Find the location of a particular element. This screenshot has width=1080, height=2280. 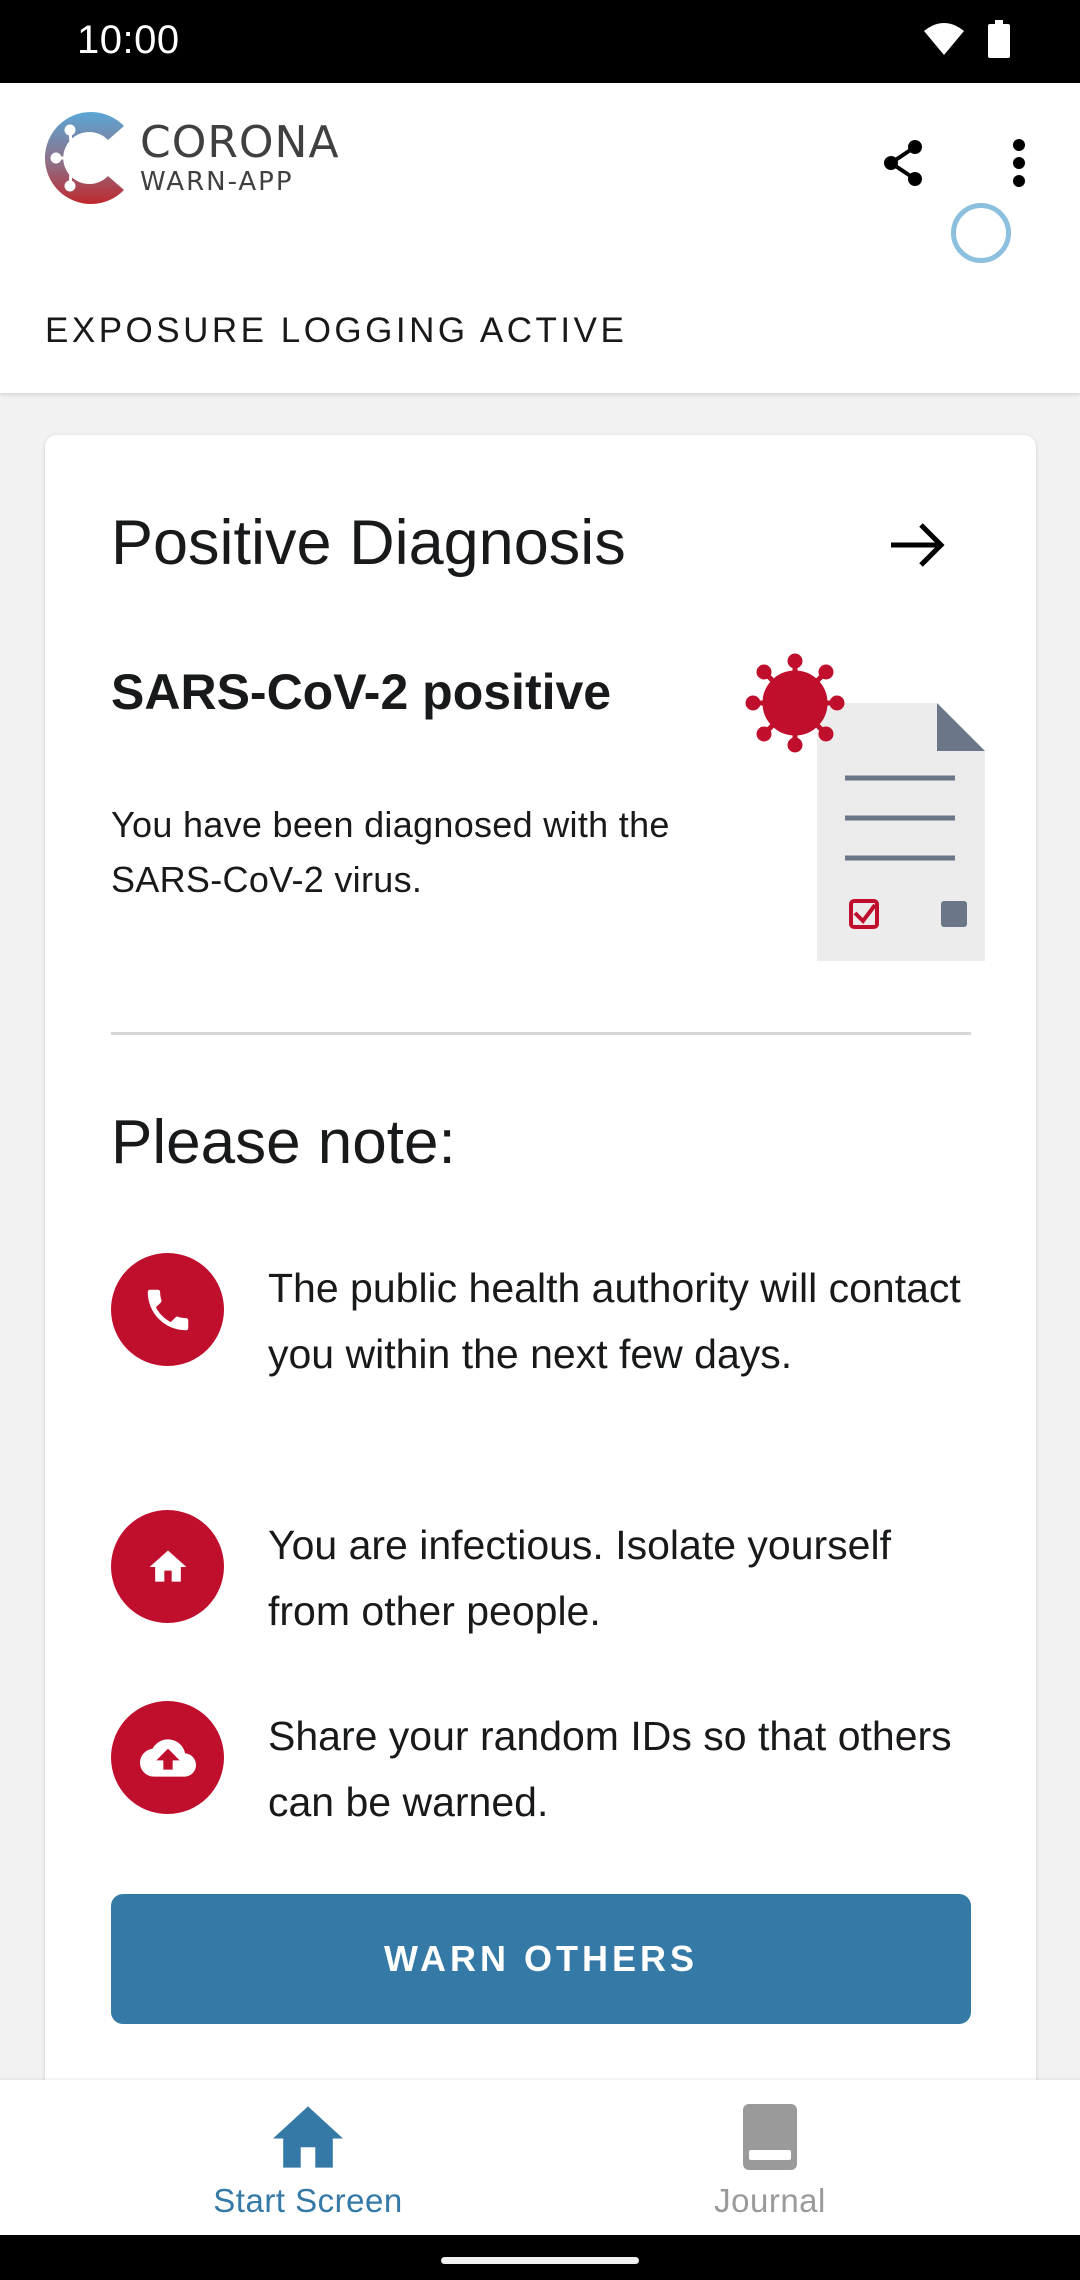

arrow-right-icon is located at coordinates (918, 545).